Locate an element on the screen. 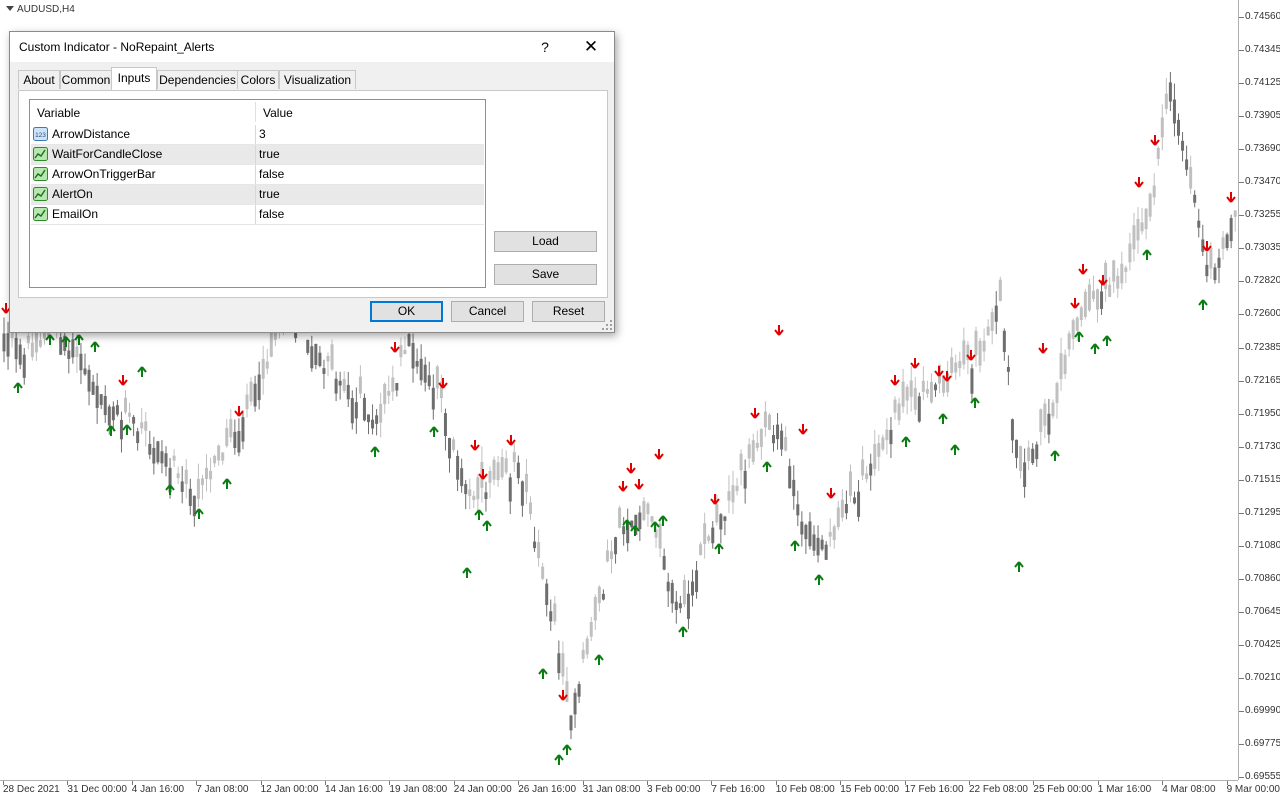 The width and height of the screenshot is (1280, 801). input-row: WaitForCandleClose true is located at coordinates (257, 155).